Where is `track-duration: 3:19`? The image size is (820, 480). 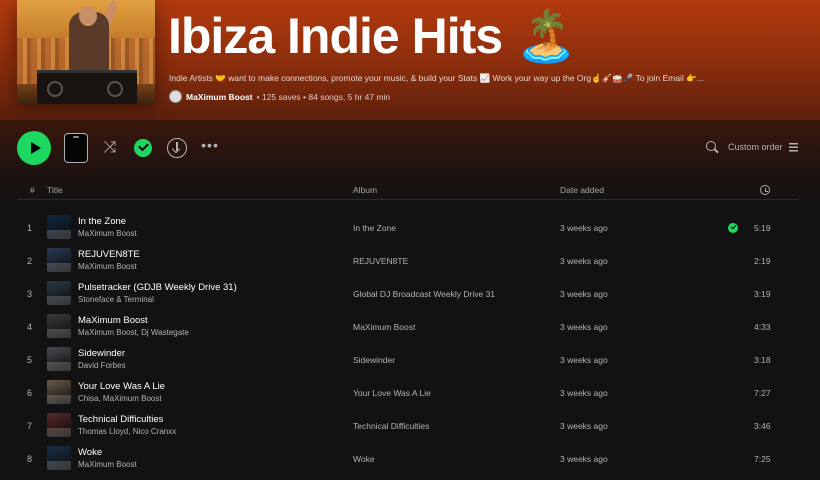
track-duration: 3:19 is located at coordinates (762, 294).